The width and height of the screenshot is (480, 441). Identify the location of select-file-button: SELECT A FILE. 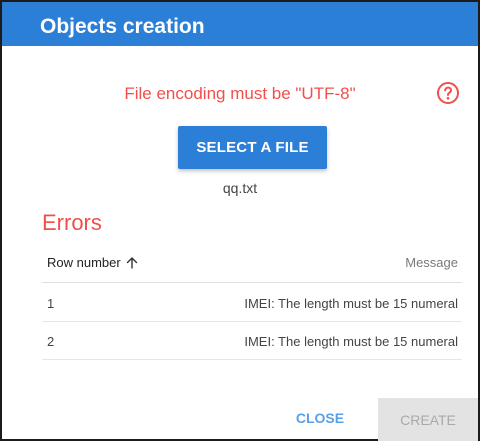
(252, 147).